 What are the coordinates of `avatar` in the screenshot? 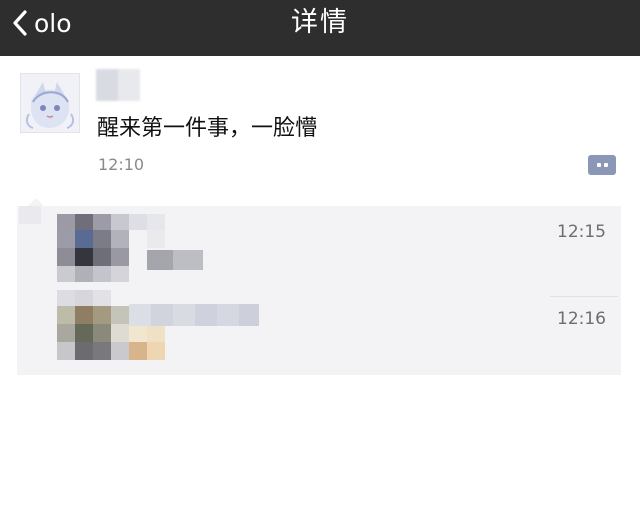 It's located at (50, 103).